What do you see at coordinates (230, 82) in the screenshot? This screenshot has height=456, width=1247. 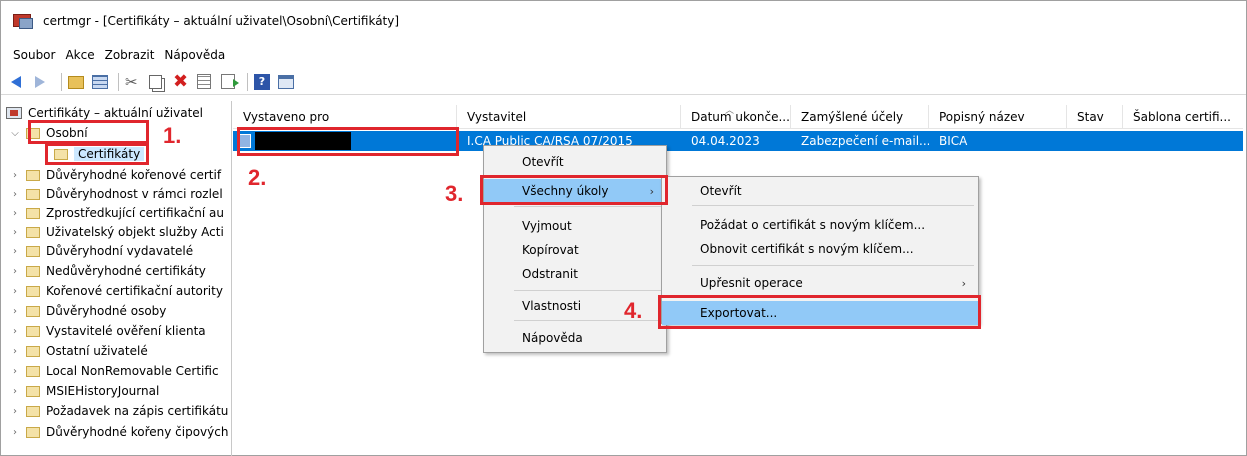 I see `export-list-icon` at bounding box center [230, 82].